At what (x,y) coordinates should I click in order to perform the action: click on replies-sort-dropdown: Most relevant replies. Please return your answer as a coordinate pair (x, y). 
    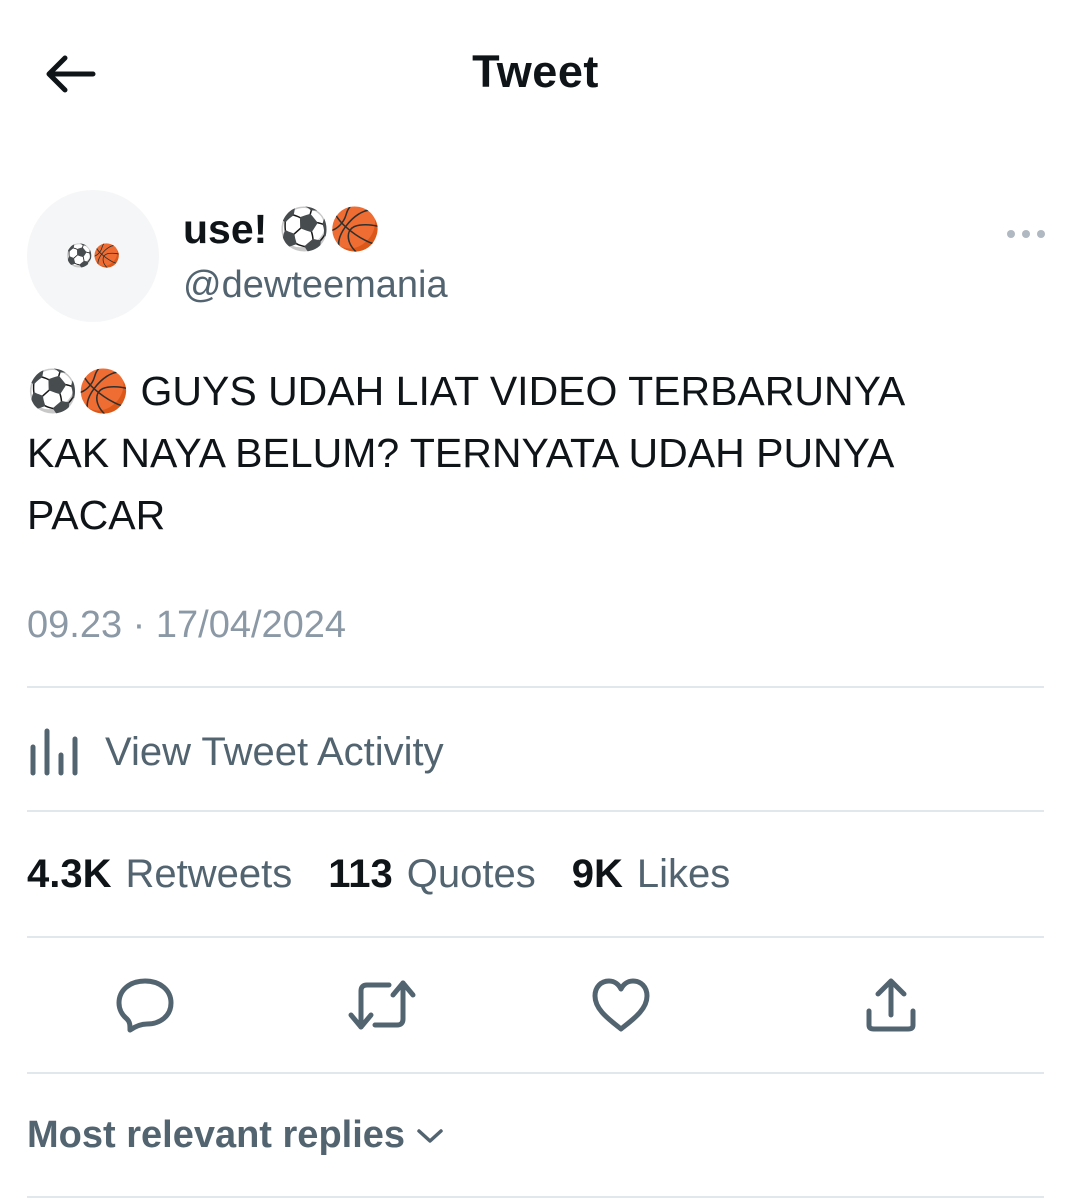
    Looking at the image, I should click on (236, 1135).